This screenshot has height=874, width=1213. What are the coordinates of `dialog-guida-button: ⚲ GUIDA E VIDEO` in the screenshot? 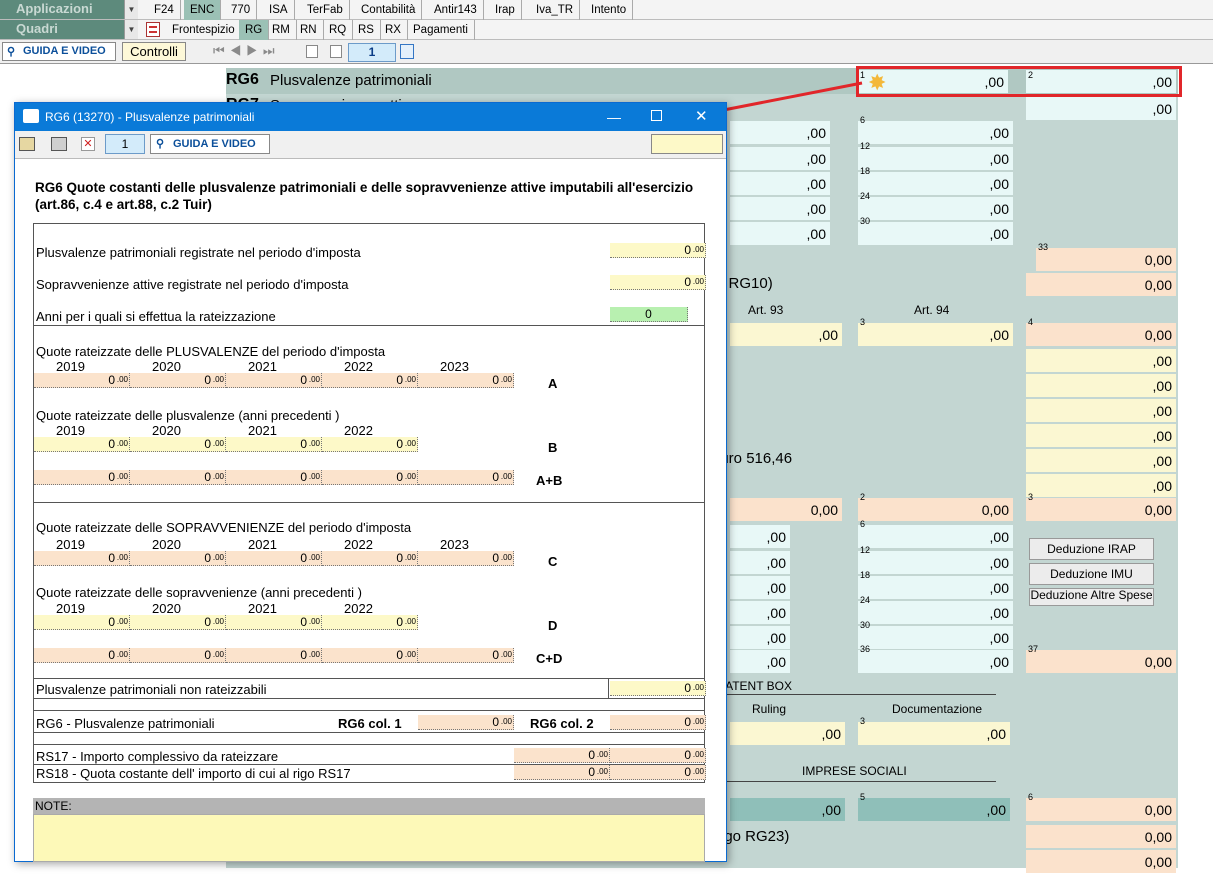 It's located at (210, 144).